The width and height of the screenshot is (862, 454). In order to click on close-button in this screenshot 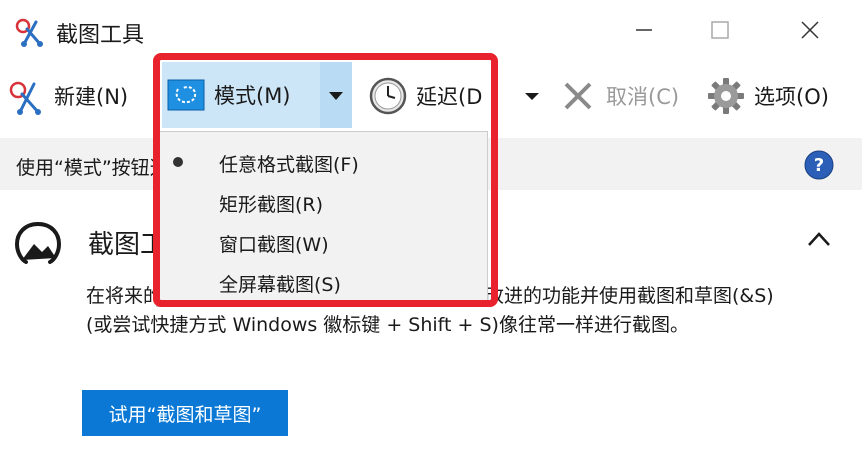, I will do `click(810, 30)`.